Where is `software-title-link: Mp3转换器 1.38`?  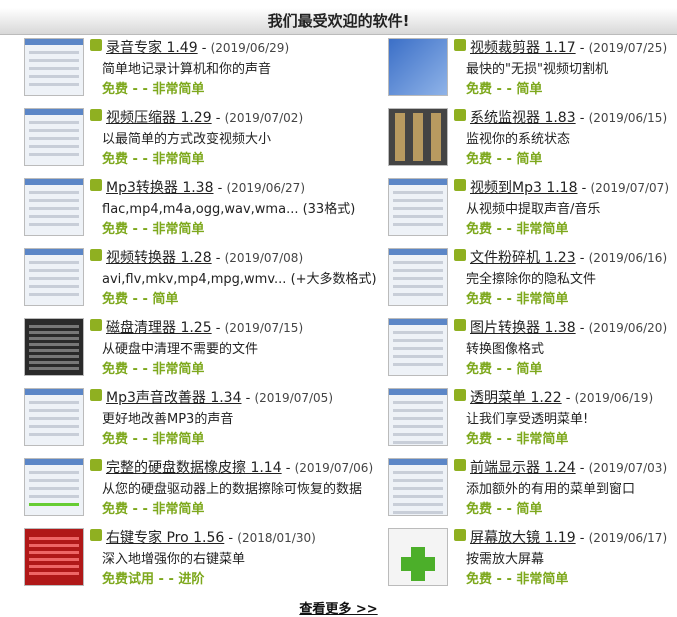
software-title-link: Mp3转换器 1.38 is located at coordinates (160, 188).